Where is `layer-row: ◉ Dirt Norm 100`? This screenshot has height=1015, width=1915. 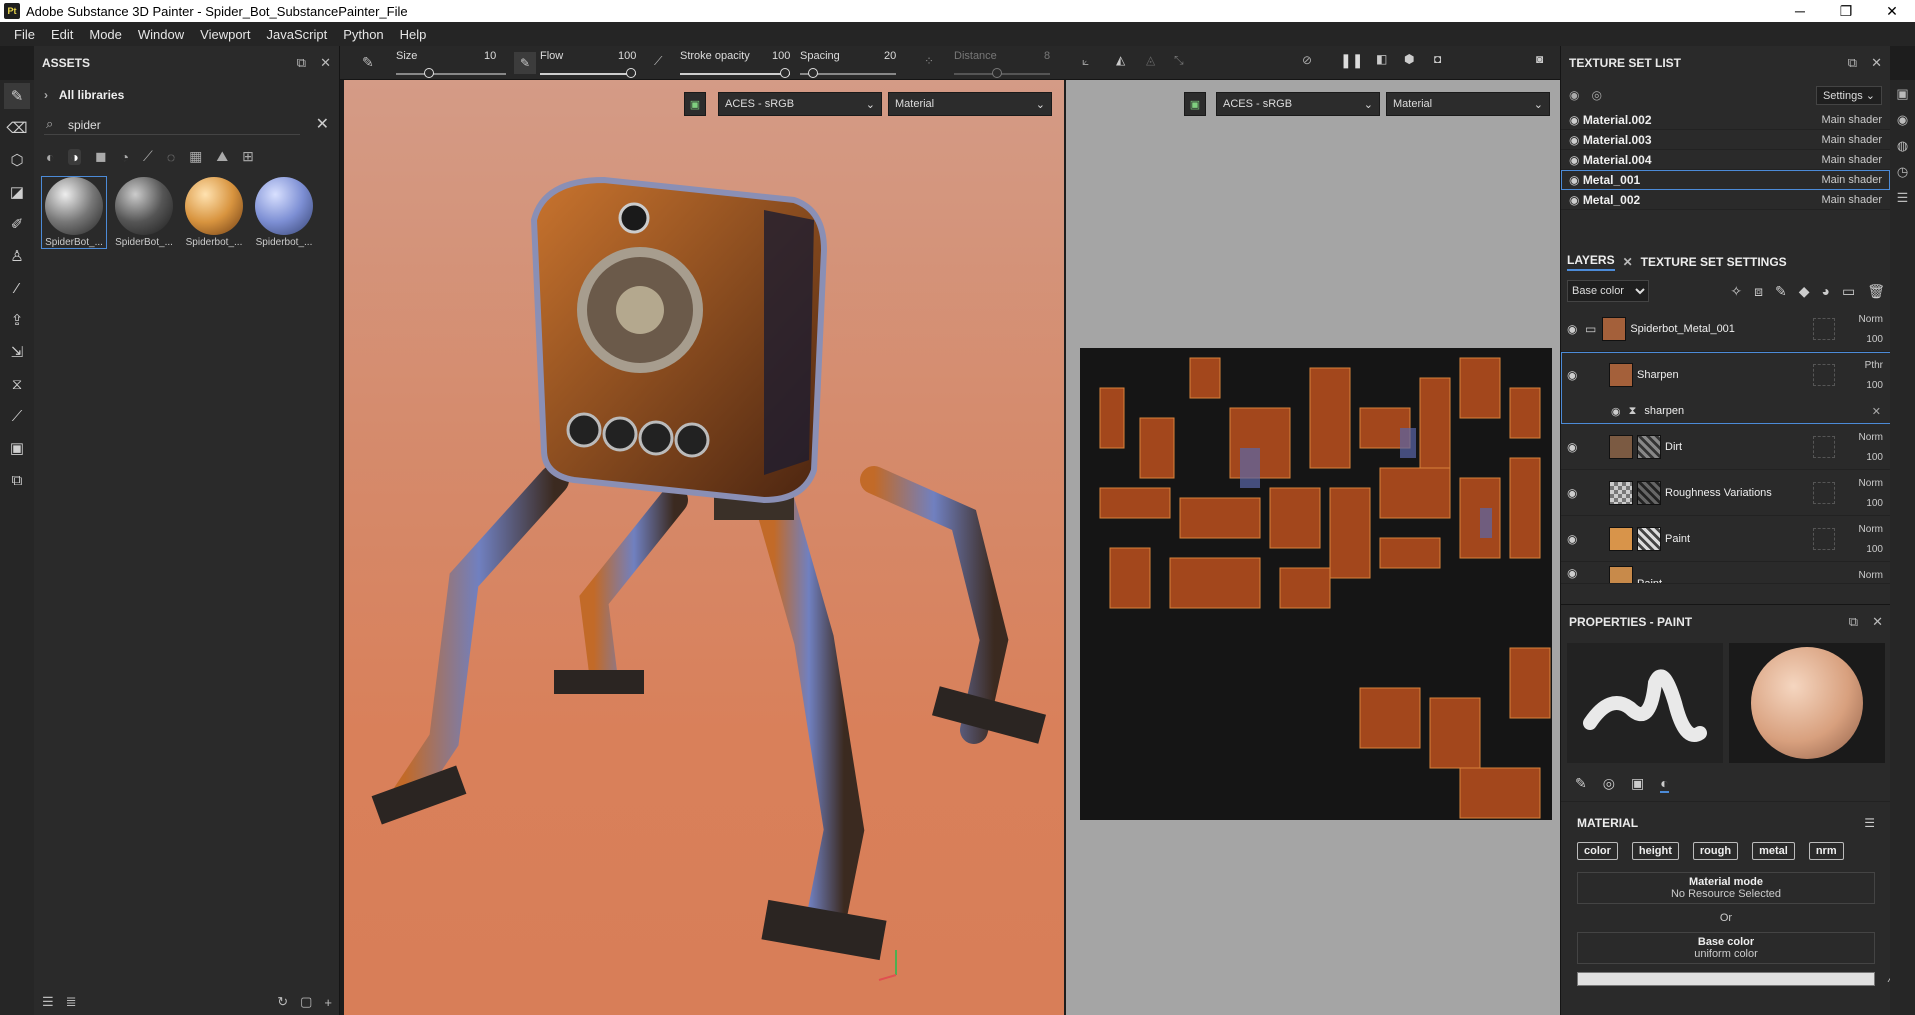 layer-row: ◉ Dirt Norm 100 is located at coordinates (1726, 447).